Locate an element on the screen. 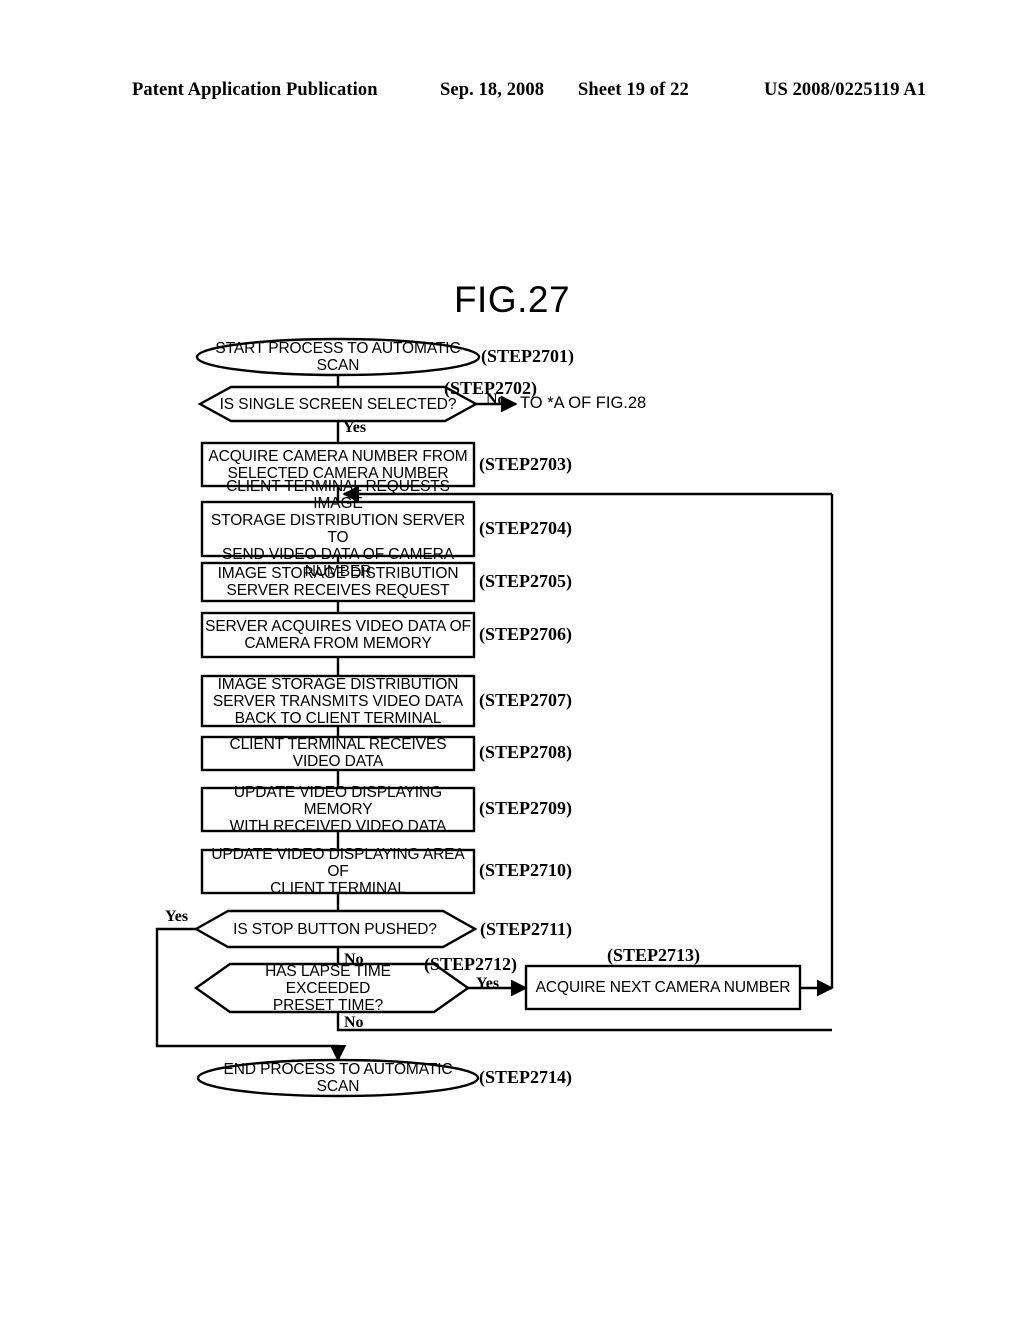 The image size is (1024, 1320). tag-step2714: (STEP2714) is located at coordinates (526, 1077).